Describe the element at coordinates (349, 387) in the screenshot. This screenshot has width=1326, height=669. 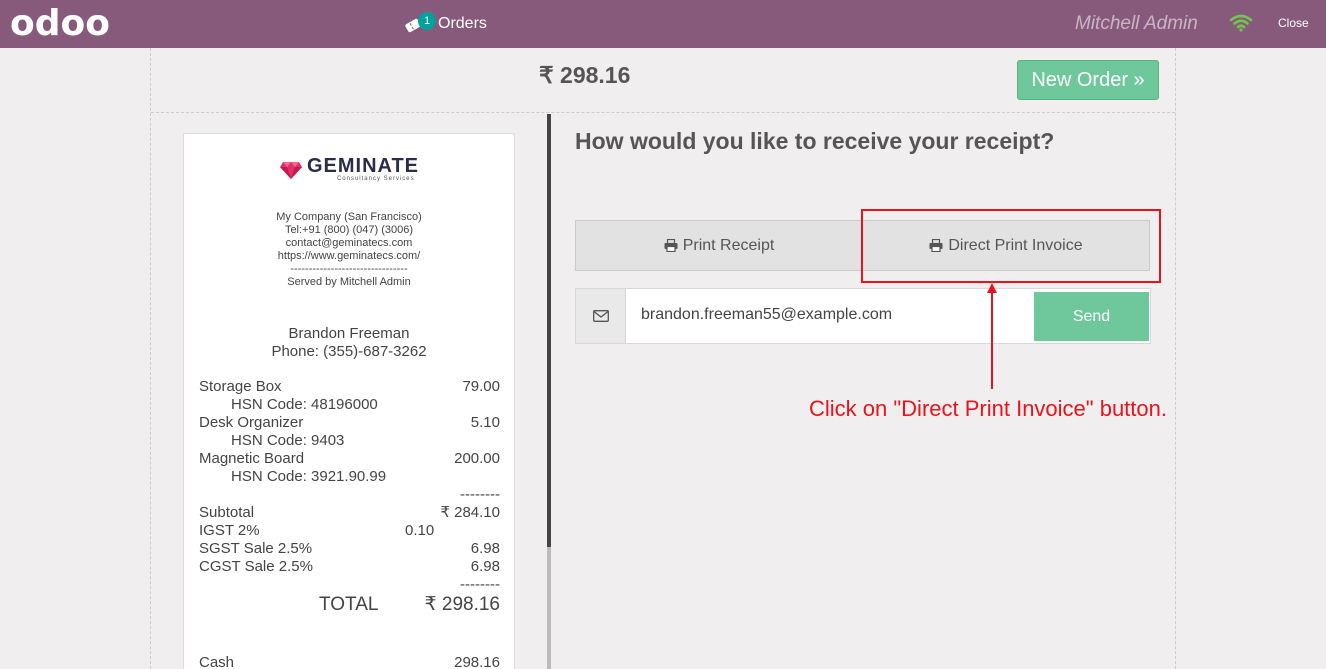
I see `list-item: Storage Box 79.00` at that location.